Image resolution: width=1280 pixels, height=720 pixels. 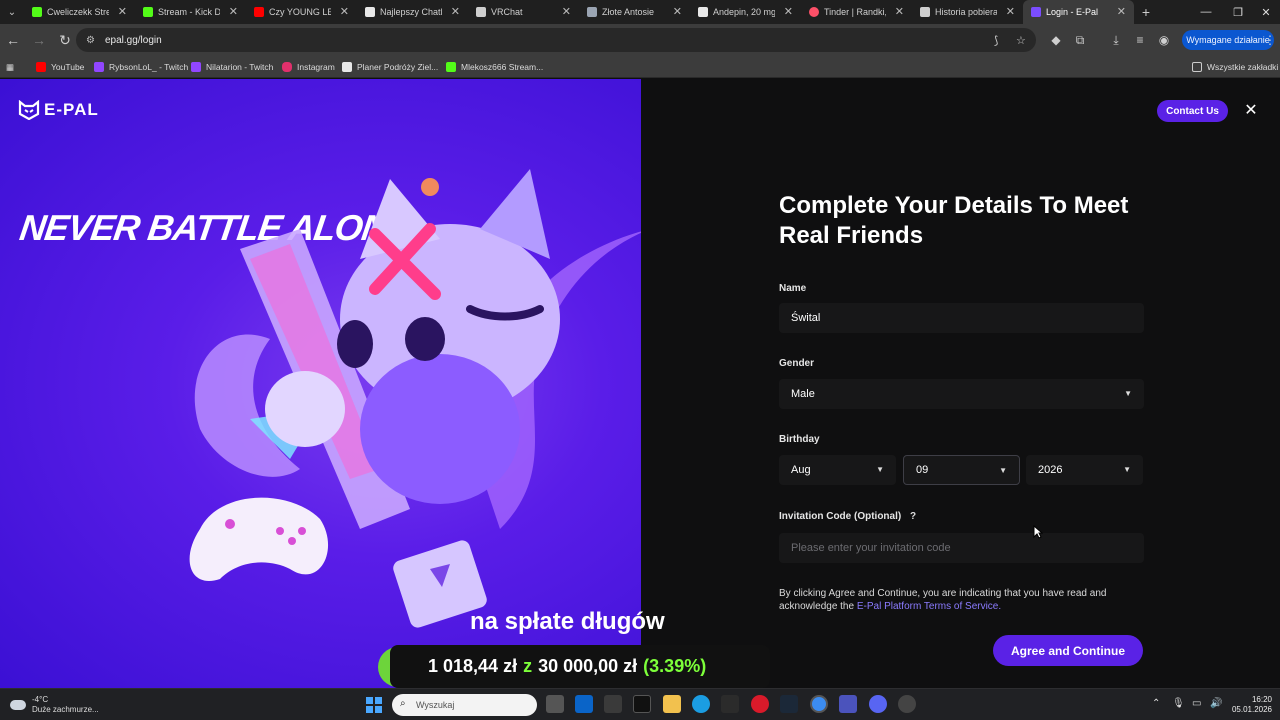 I want to click on agree-and-continue-button: Agree and Continue, so click(x=1068, y=650).